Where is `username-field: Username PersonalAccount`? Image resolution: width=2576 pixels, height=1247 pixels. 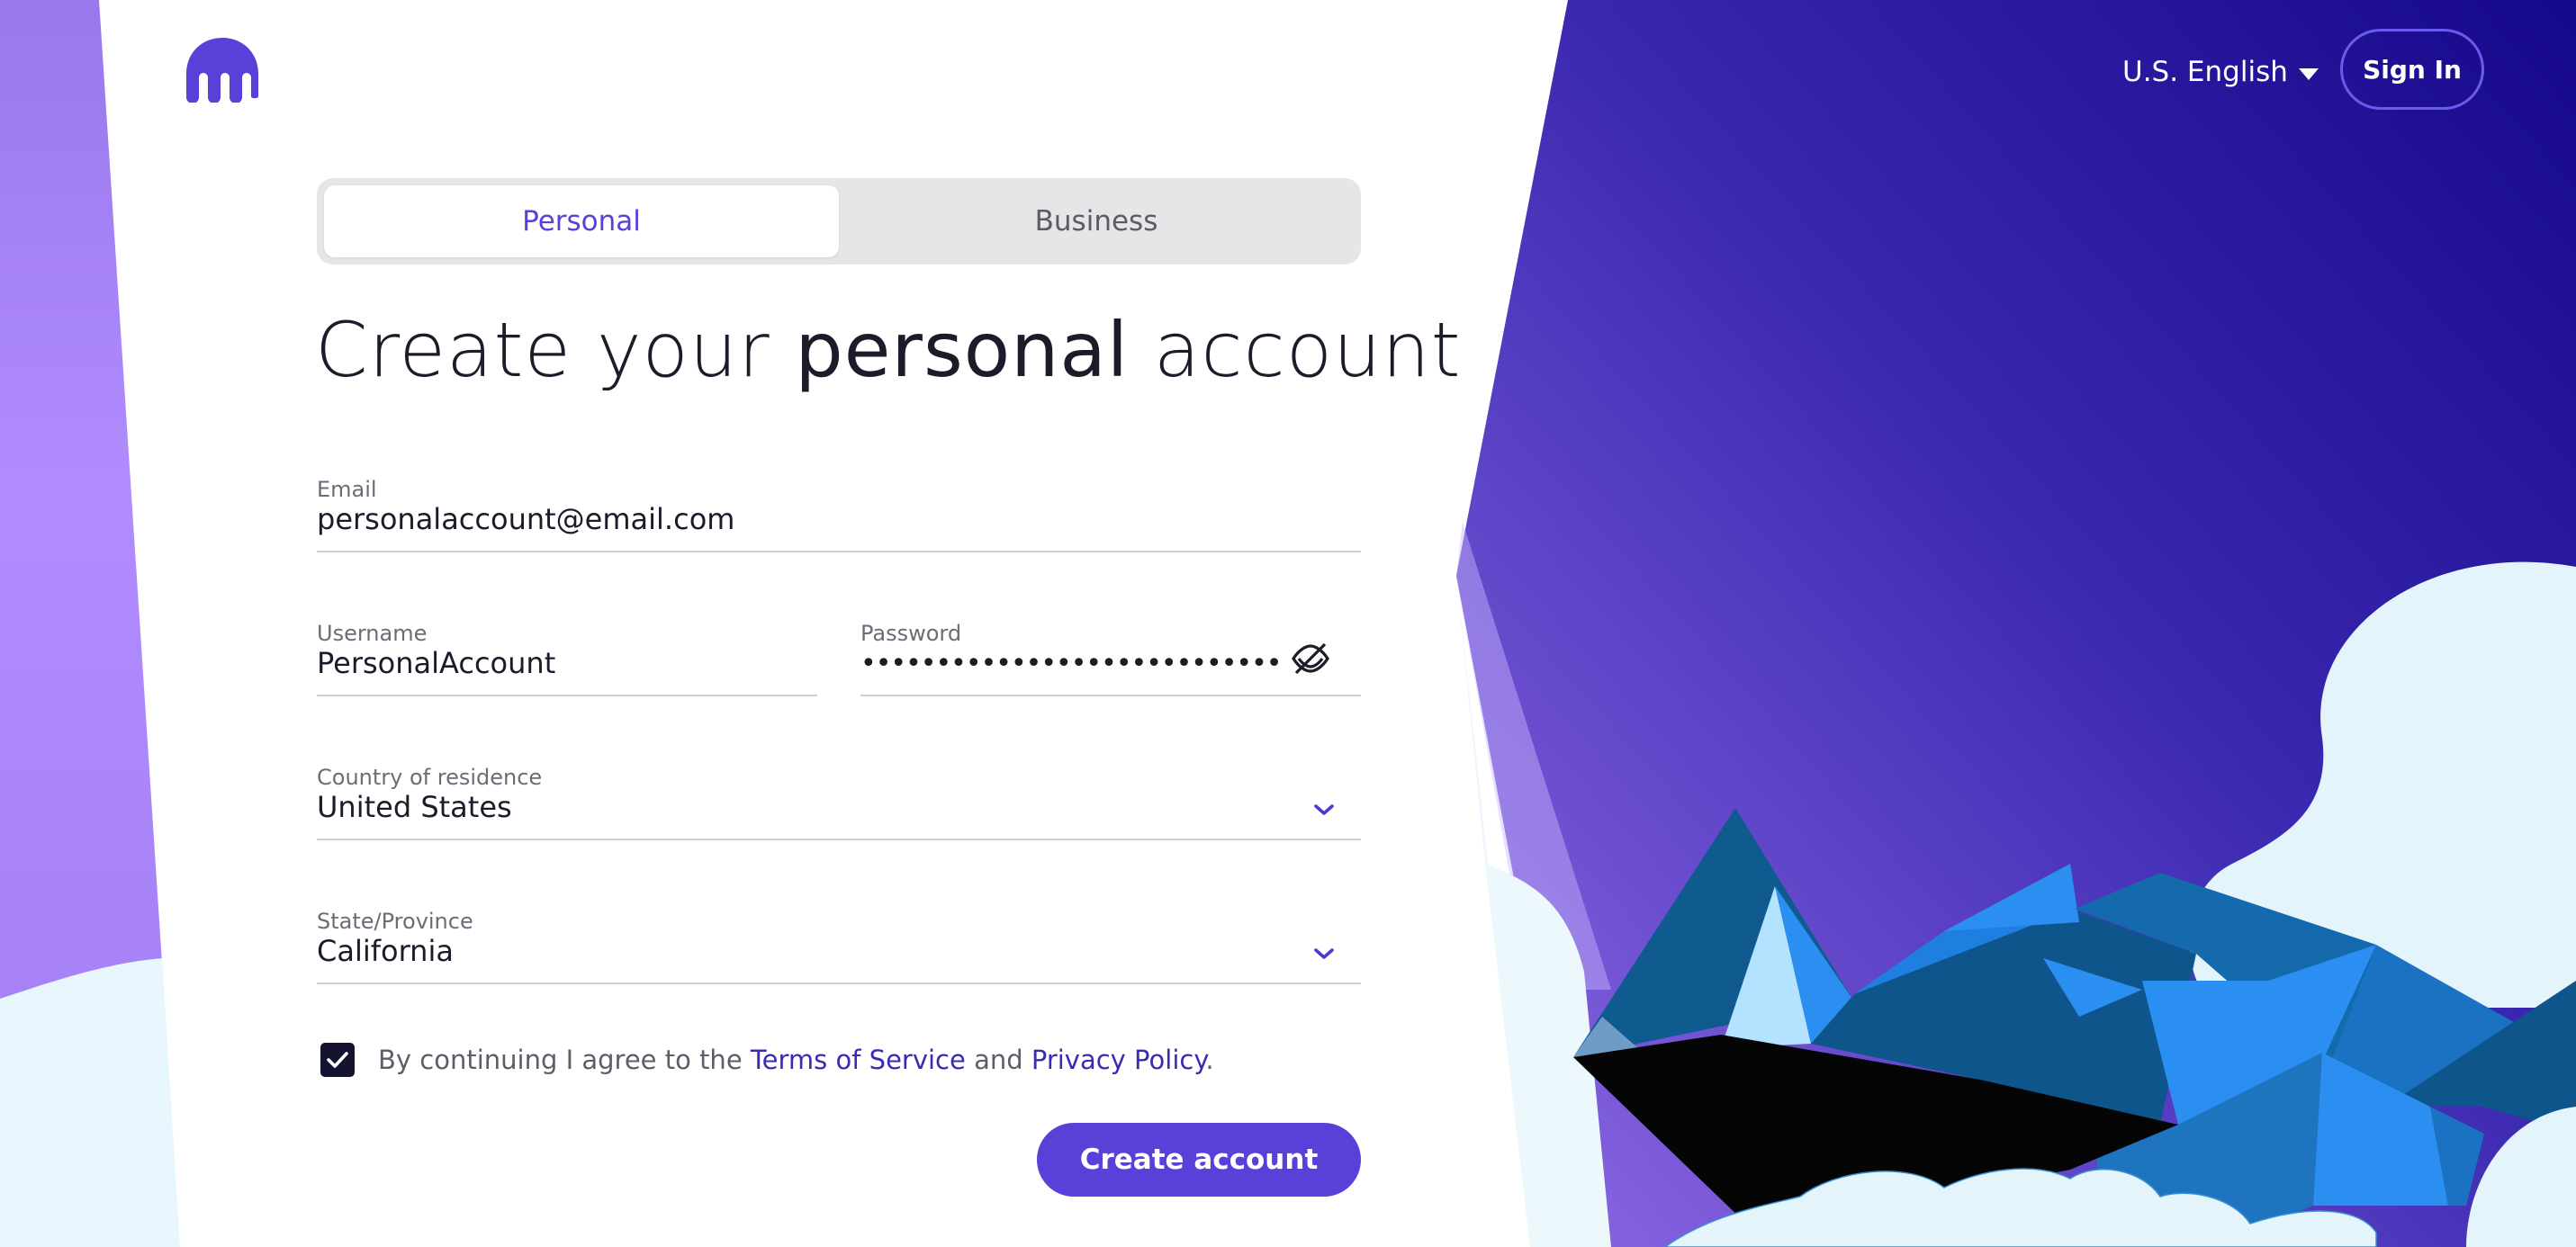
username-field: Username PersonalAccount is located at coordinates (567, 658).